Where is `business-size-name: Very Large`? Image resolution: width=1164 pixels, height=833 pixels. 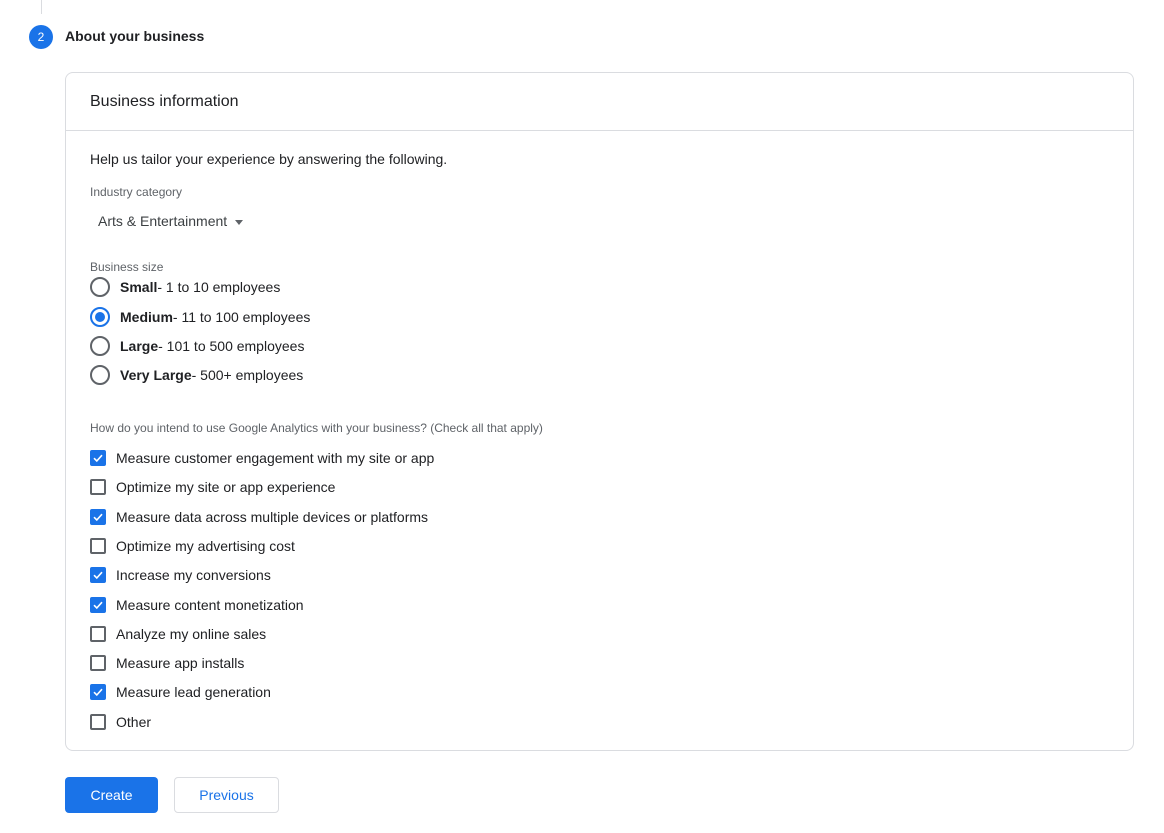
business-size-name: Very Large is located at coordinates (156, 375).